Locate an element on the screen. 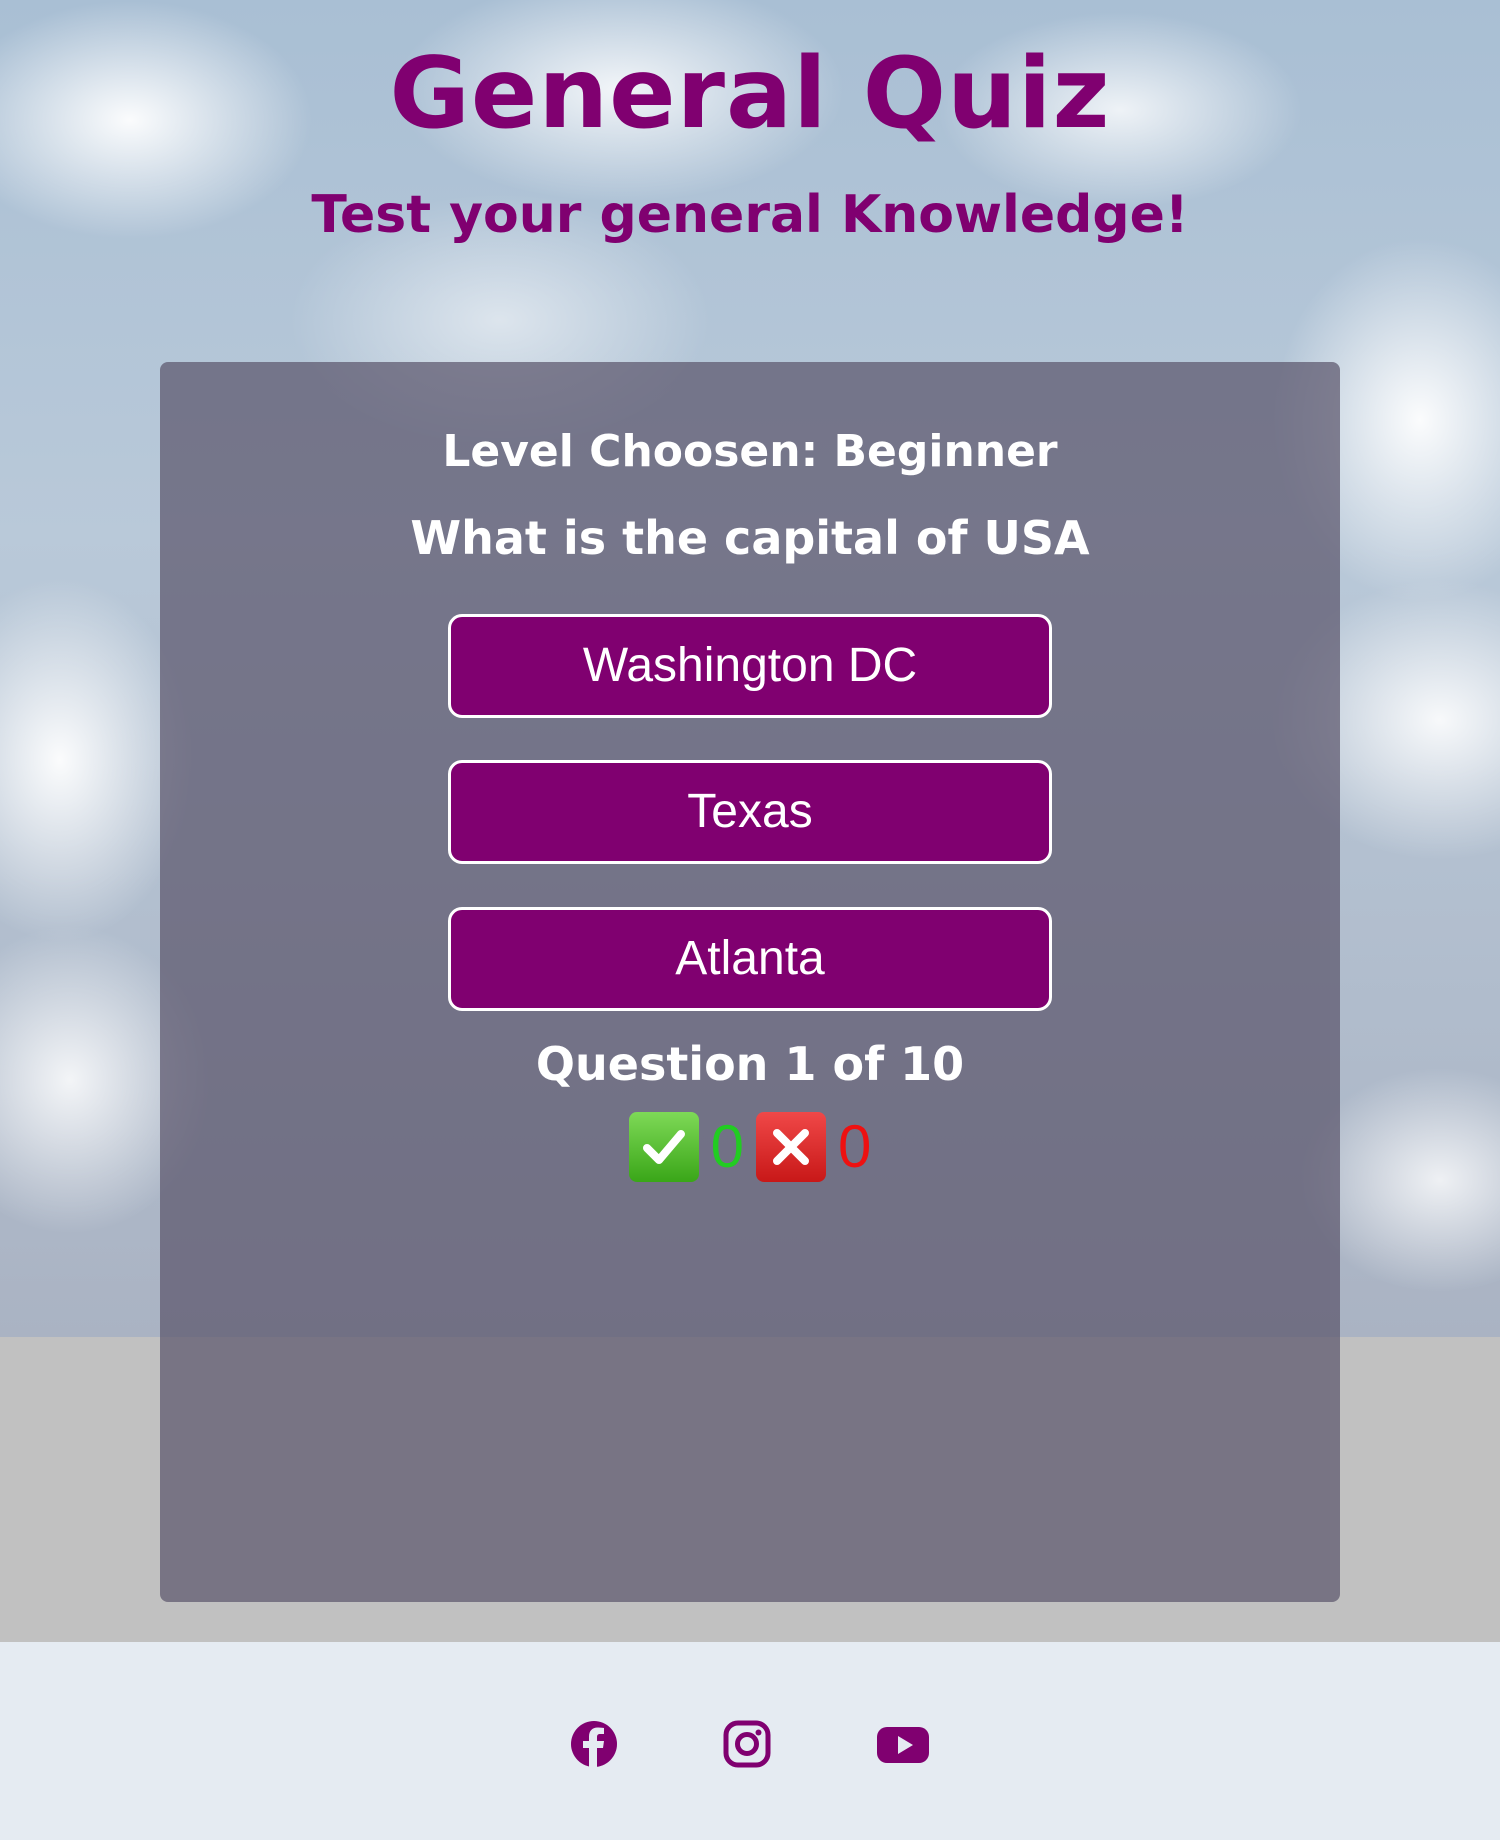 The height and width of the screenshot is (1840, 1500). incorrect-score: 0 is located at coordinates (855, 1146).